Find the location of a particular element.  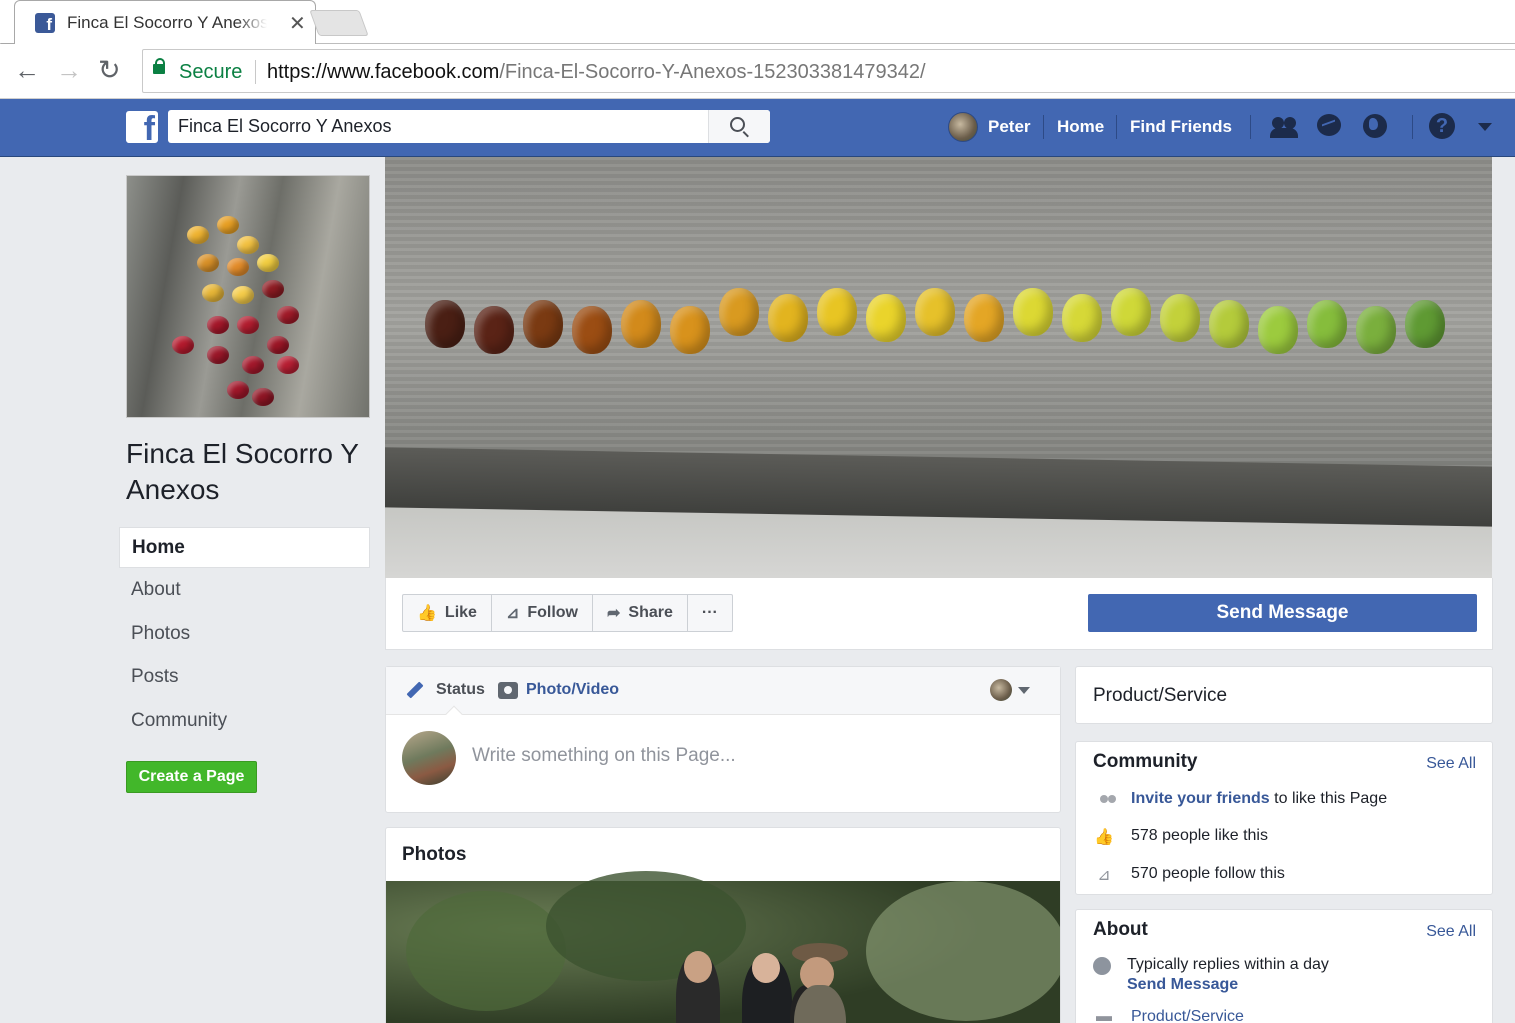

chevron-down-icon is located at coordinates (1024, 690).